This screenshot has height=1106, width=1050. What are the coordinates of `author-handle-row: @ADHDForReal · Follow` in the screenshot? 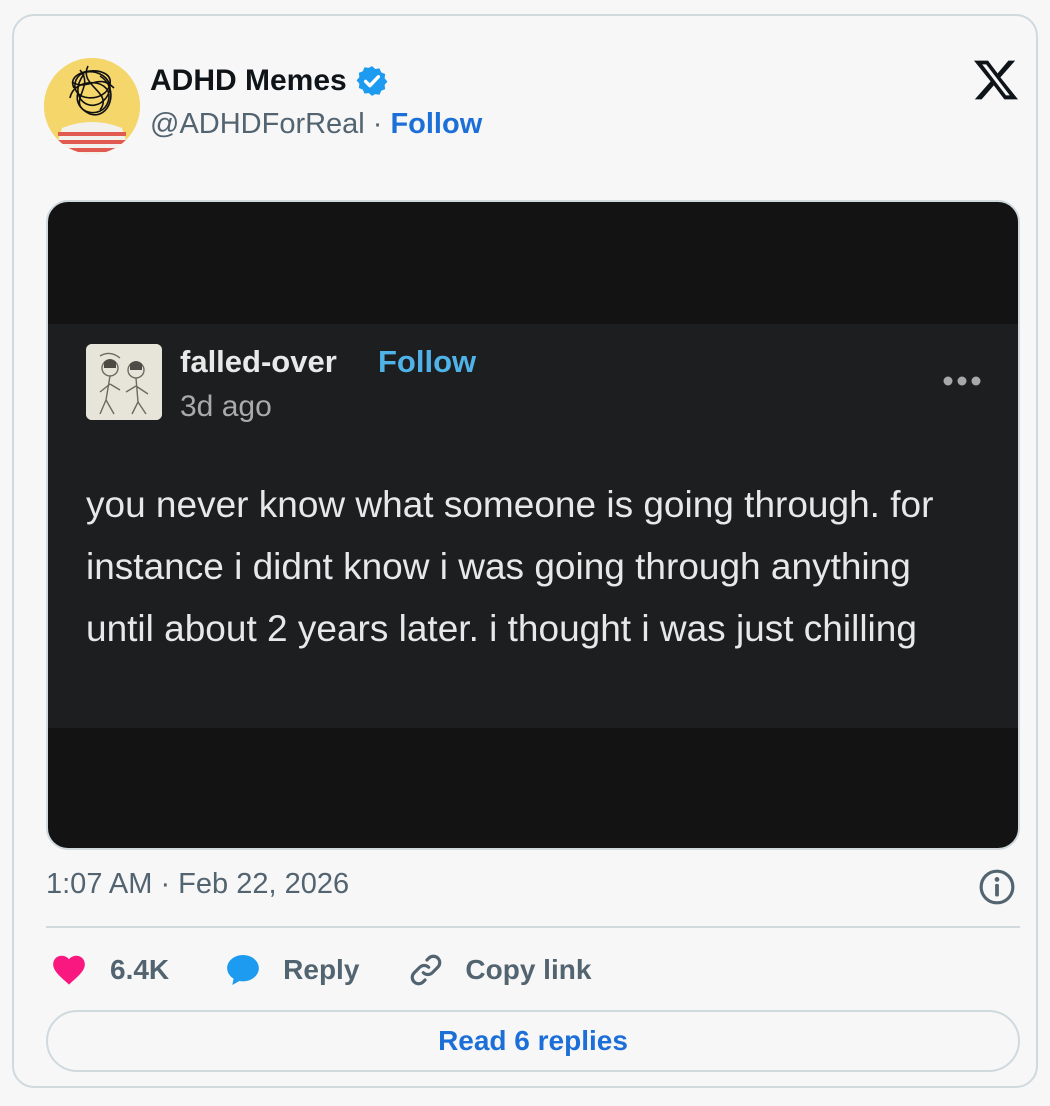 It's located at (316, 124).